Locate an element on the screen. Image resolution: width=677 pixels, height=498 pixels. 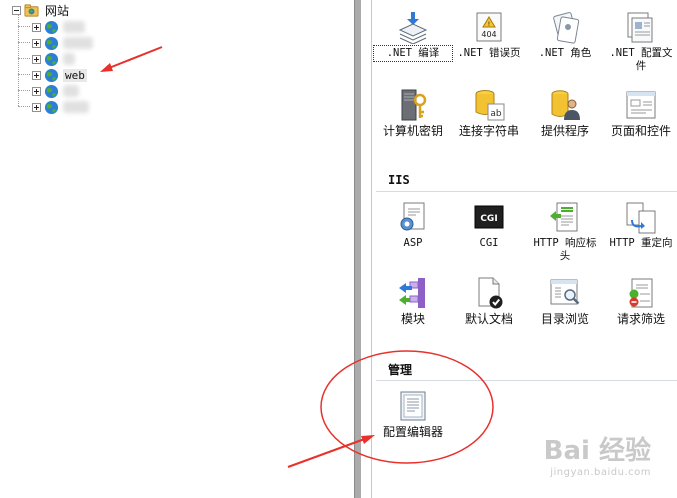
feature-label: 默认文档 is located at coordinates (488, 319).